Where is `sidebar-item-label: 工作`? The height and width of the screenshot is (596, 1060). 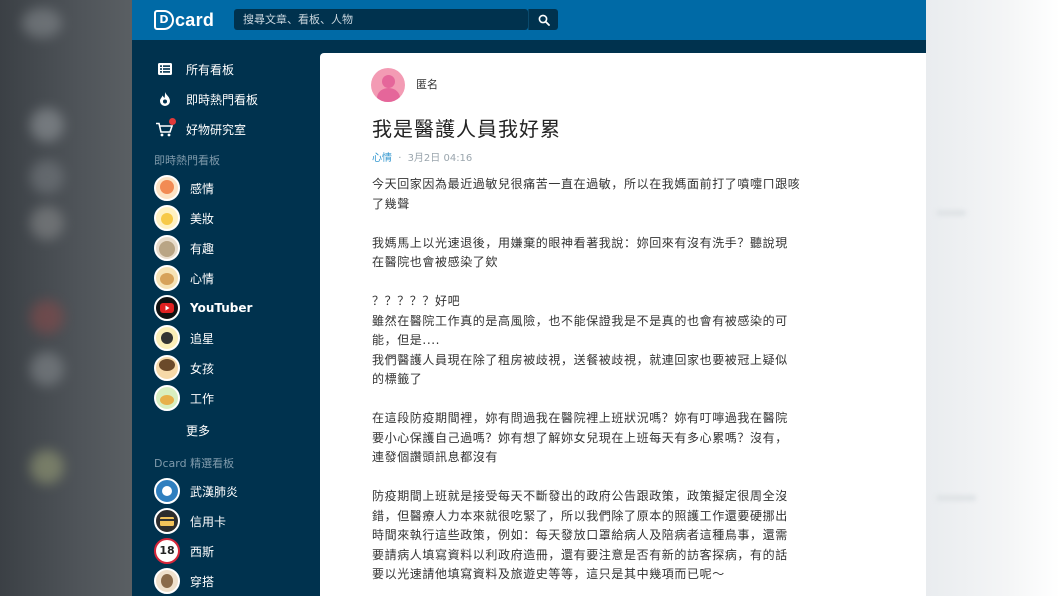
sidebar-item-label: 工作 is located at coordinates (202, 398).